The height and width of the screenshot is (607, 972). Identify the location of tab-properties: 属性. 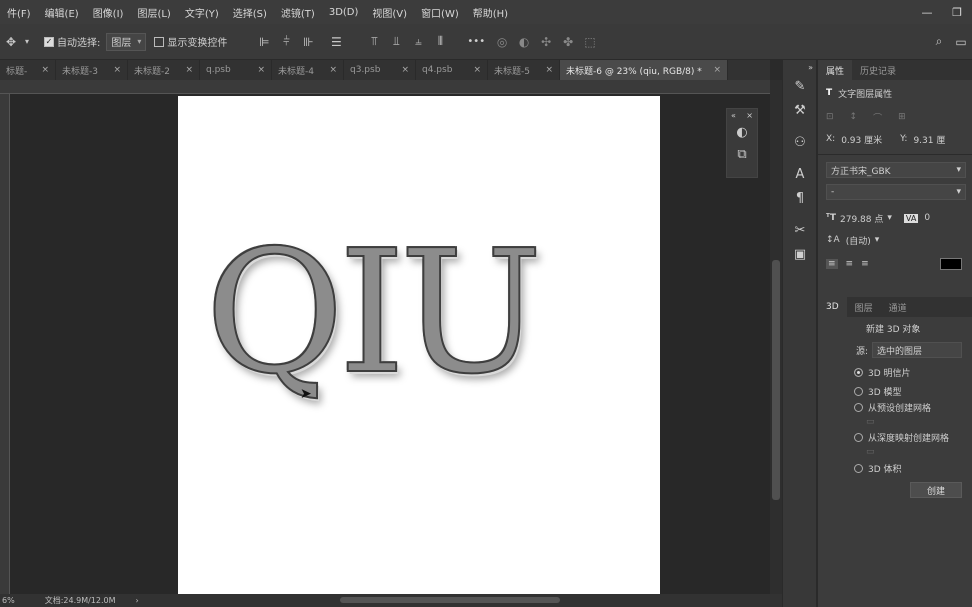
(835, 70).